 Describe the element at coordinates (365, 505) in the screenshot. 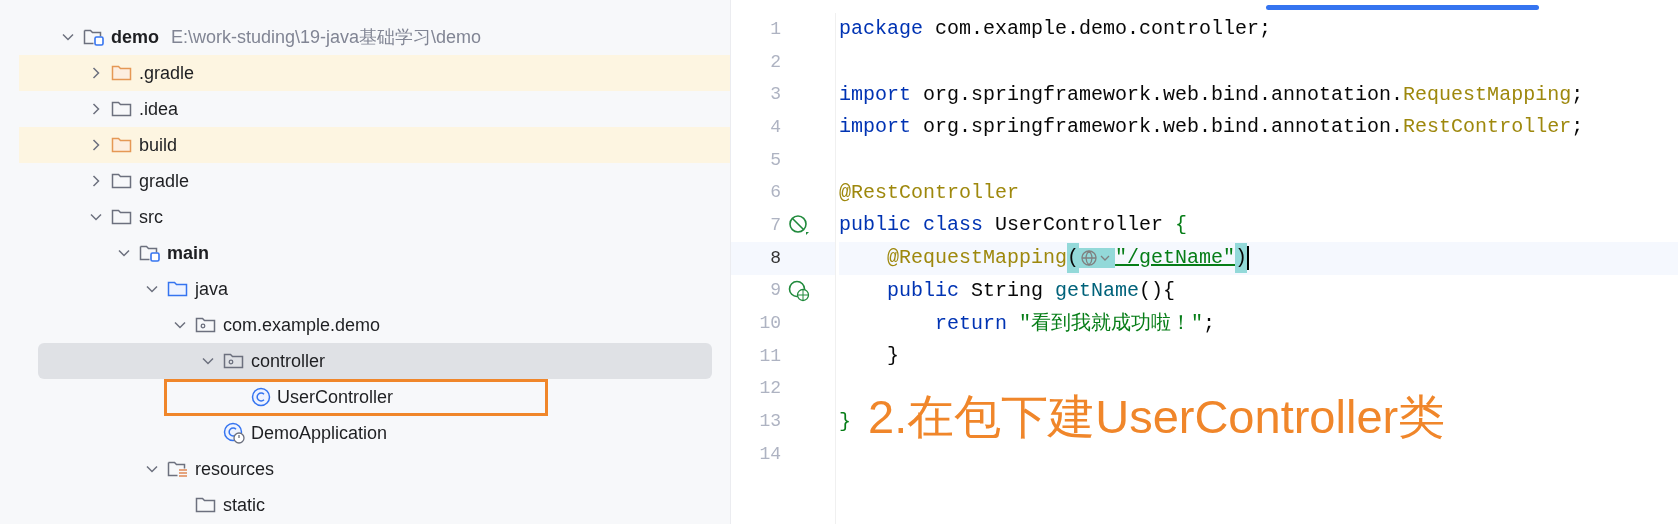

I see `tree-item: static` at that location.